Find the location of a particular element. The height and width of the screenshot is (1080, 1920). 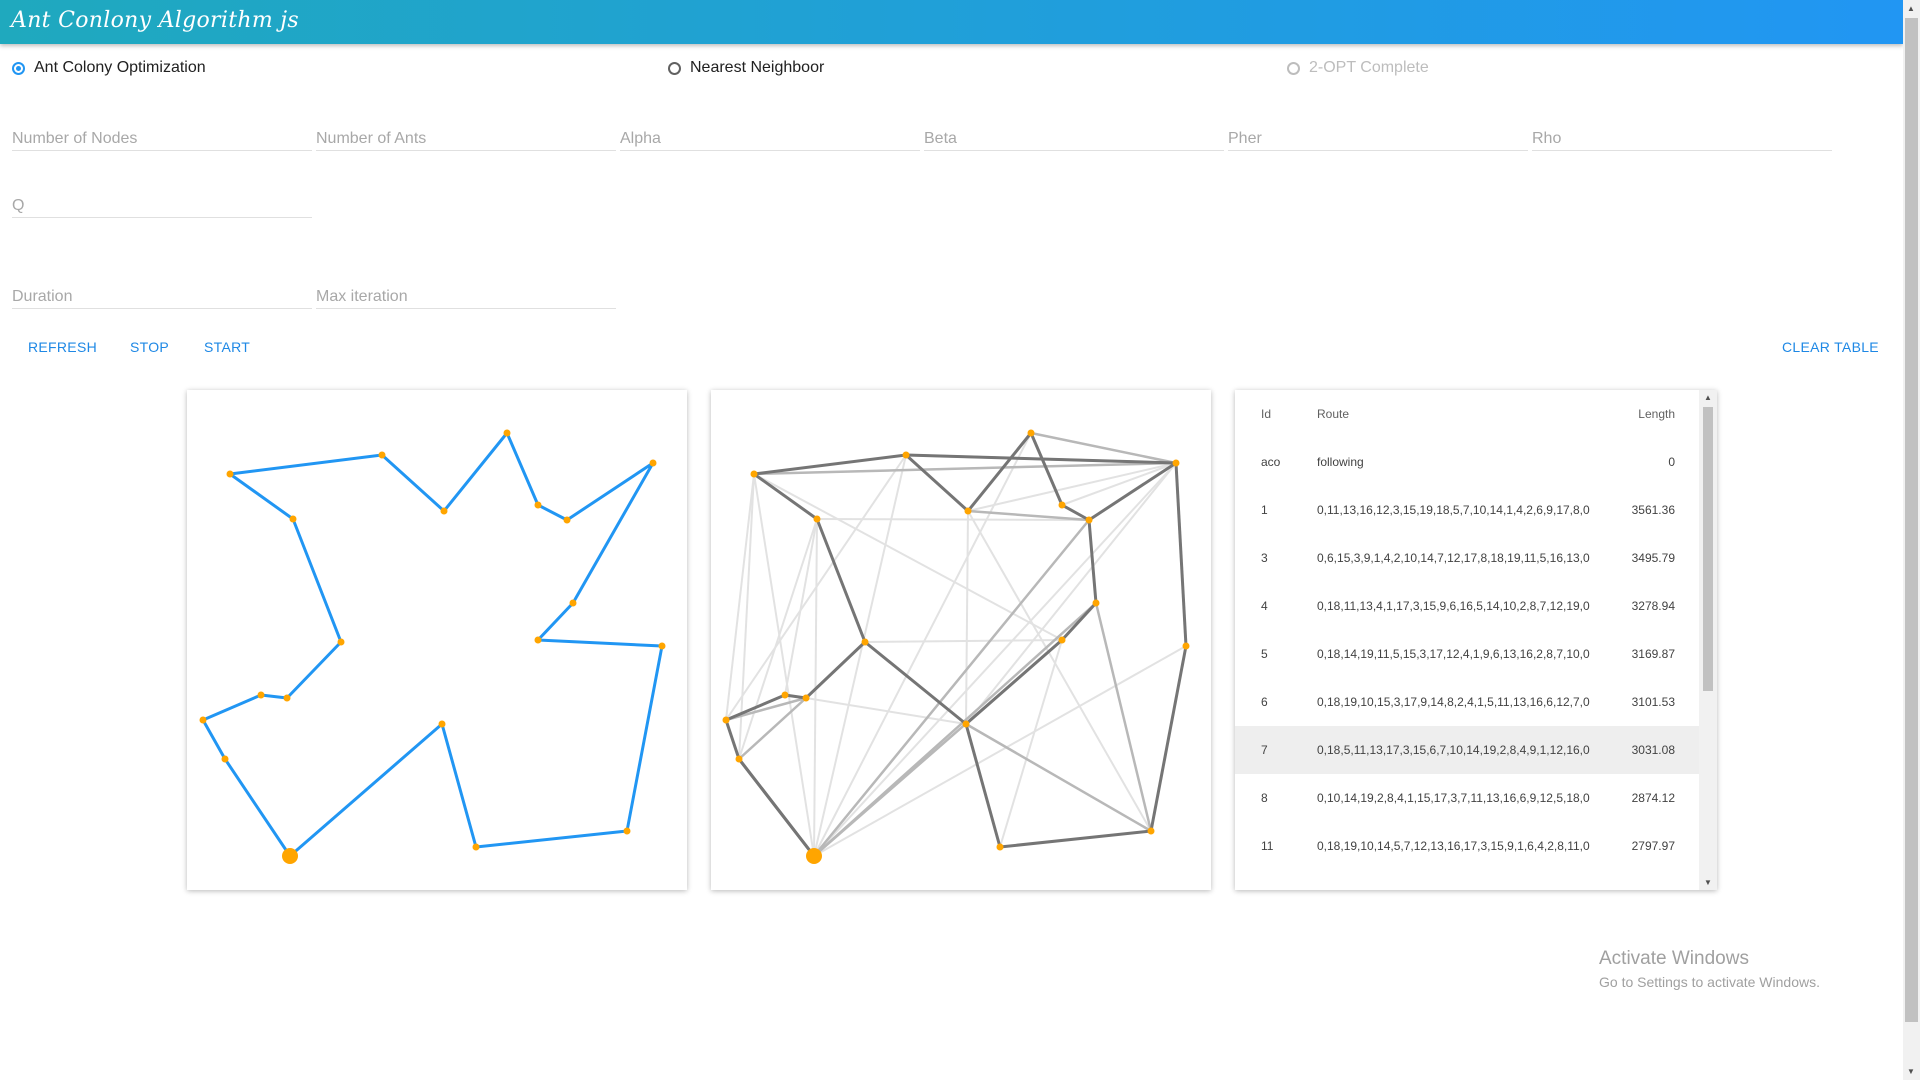

cell-id: 5 is located at coordinates (1264, 654).